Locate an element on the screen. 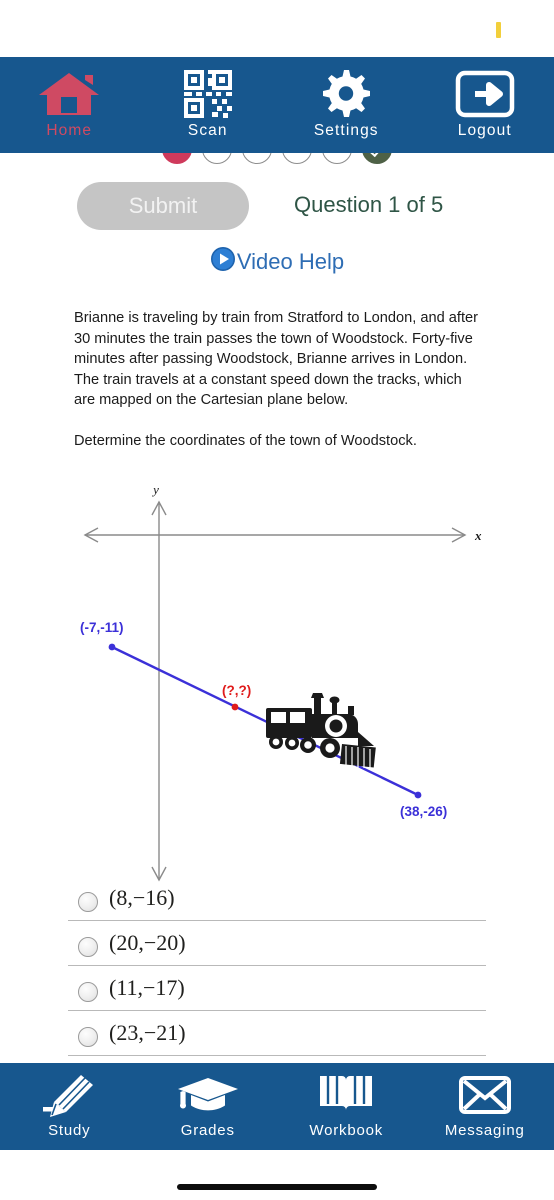 This screenshot has height=1200, width=554. point-unknown is located at coordinates (235, 707).